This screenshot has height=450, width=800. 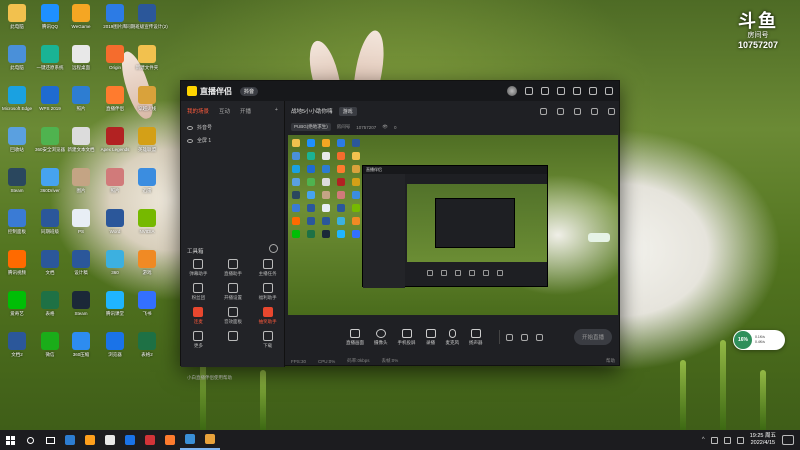 I want to click on desktop-icon: NVIDIA, so click(x=147, y=221).